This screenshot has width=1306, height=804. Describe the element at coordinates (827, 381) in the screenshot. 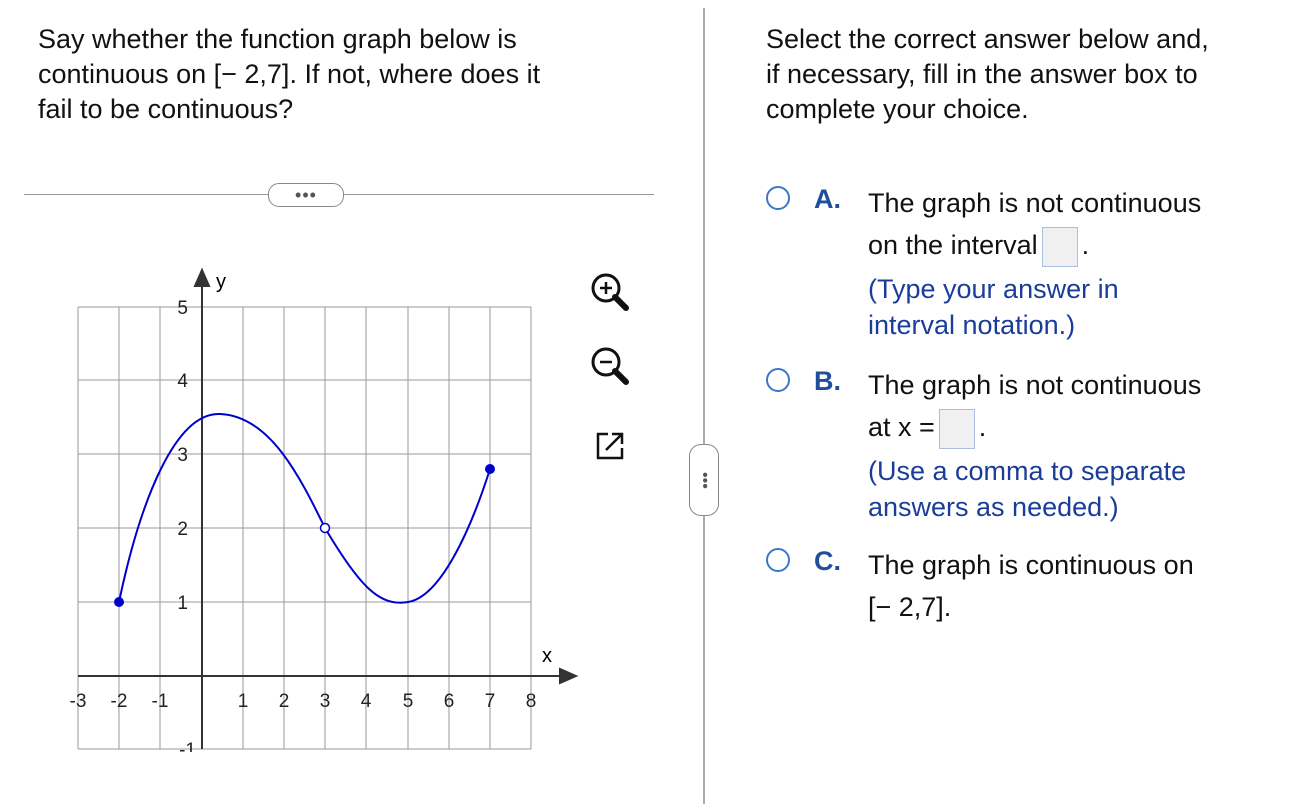

I see `choice-b-letter: B.` at that location.